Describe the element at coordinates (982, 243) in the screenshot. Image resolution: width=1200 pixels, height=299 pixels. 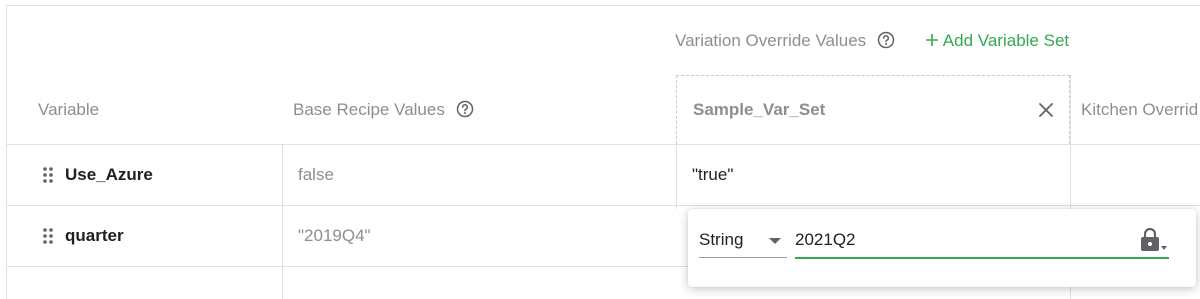
I see `value-input: 2021Q2` at that location.